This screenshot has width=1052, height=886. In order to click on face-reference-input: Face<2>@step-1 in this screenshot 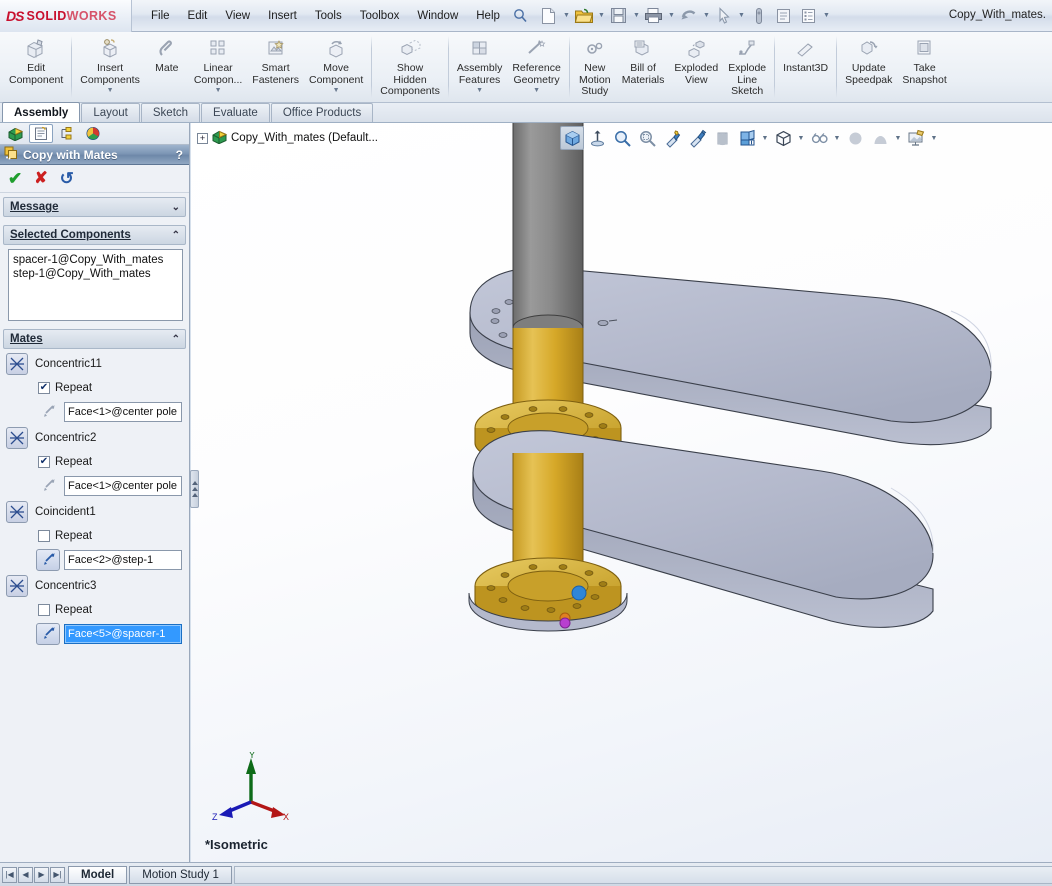, I will do `click(123, 560)`.